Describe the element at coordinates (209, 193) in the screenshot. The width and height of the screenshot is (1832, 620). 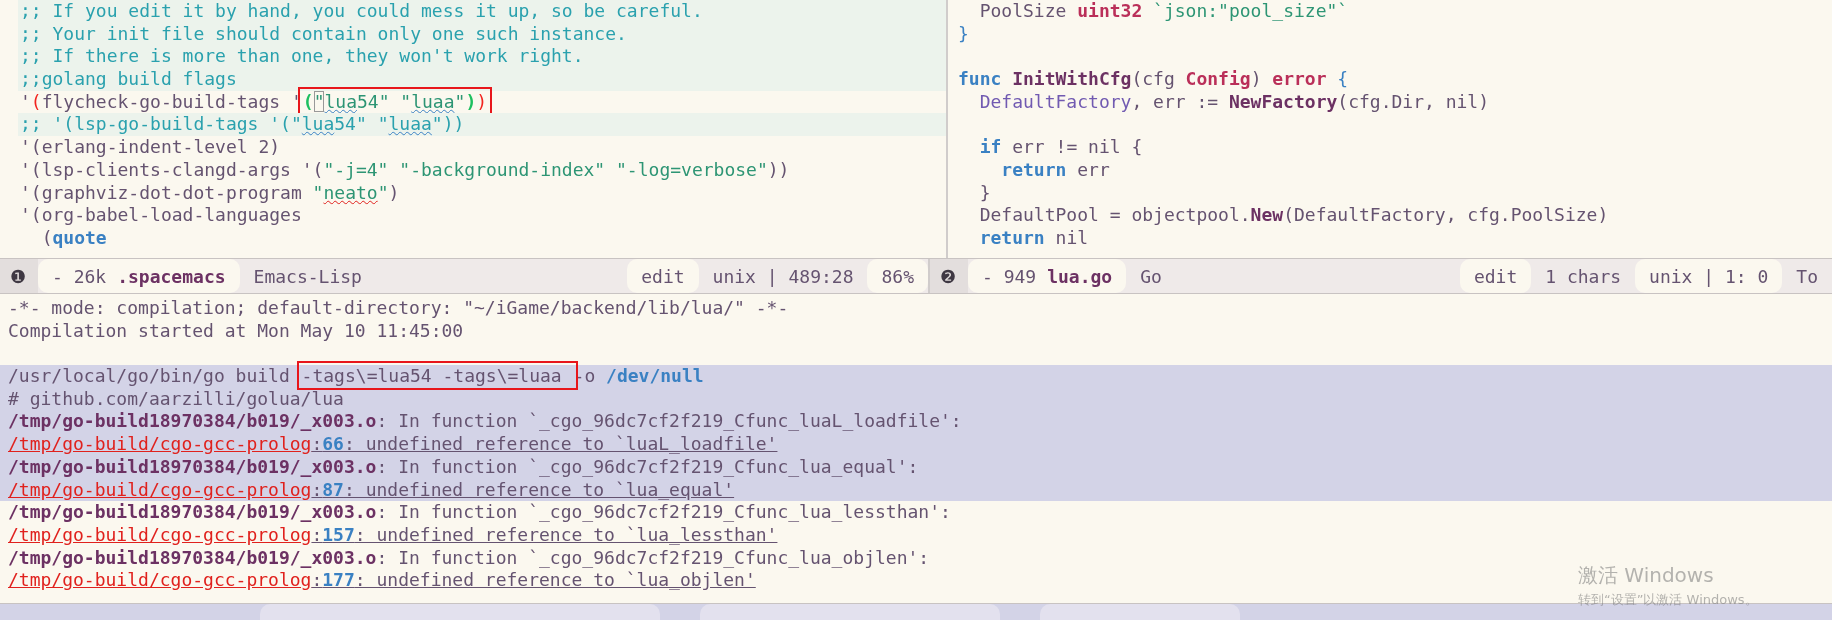
I see `code-line: '(graphviz-dot-dot-program "neato")` at that location.